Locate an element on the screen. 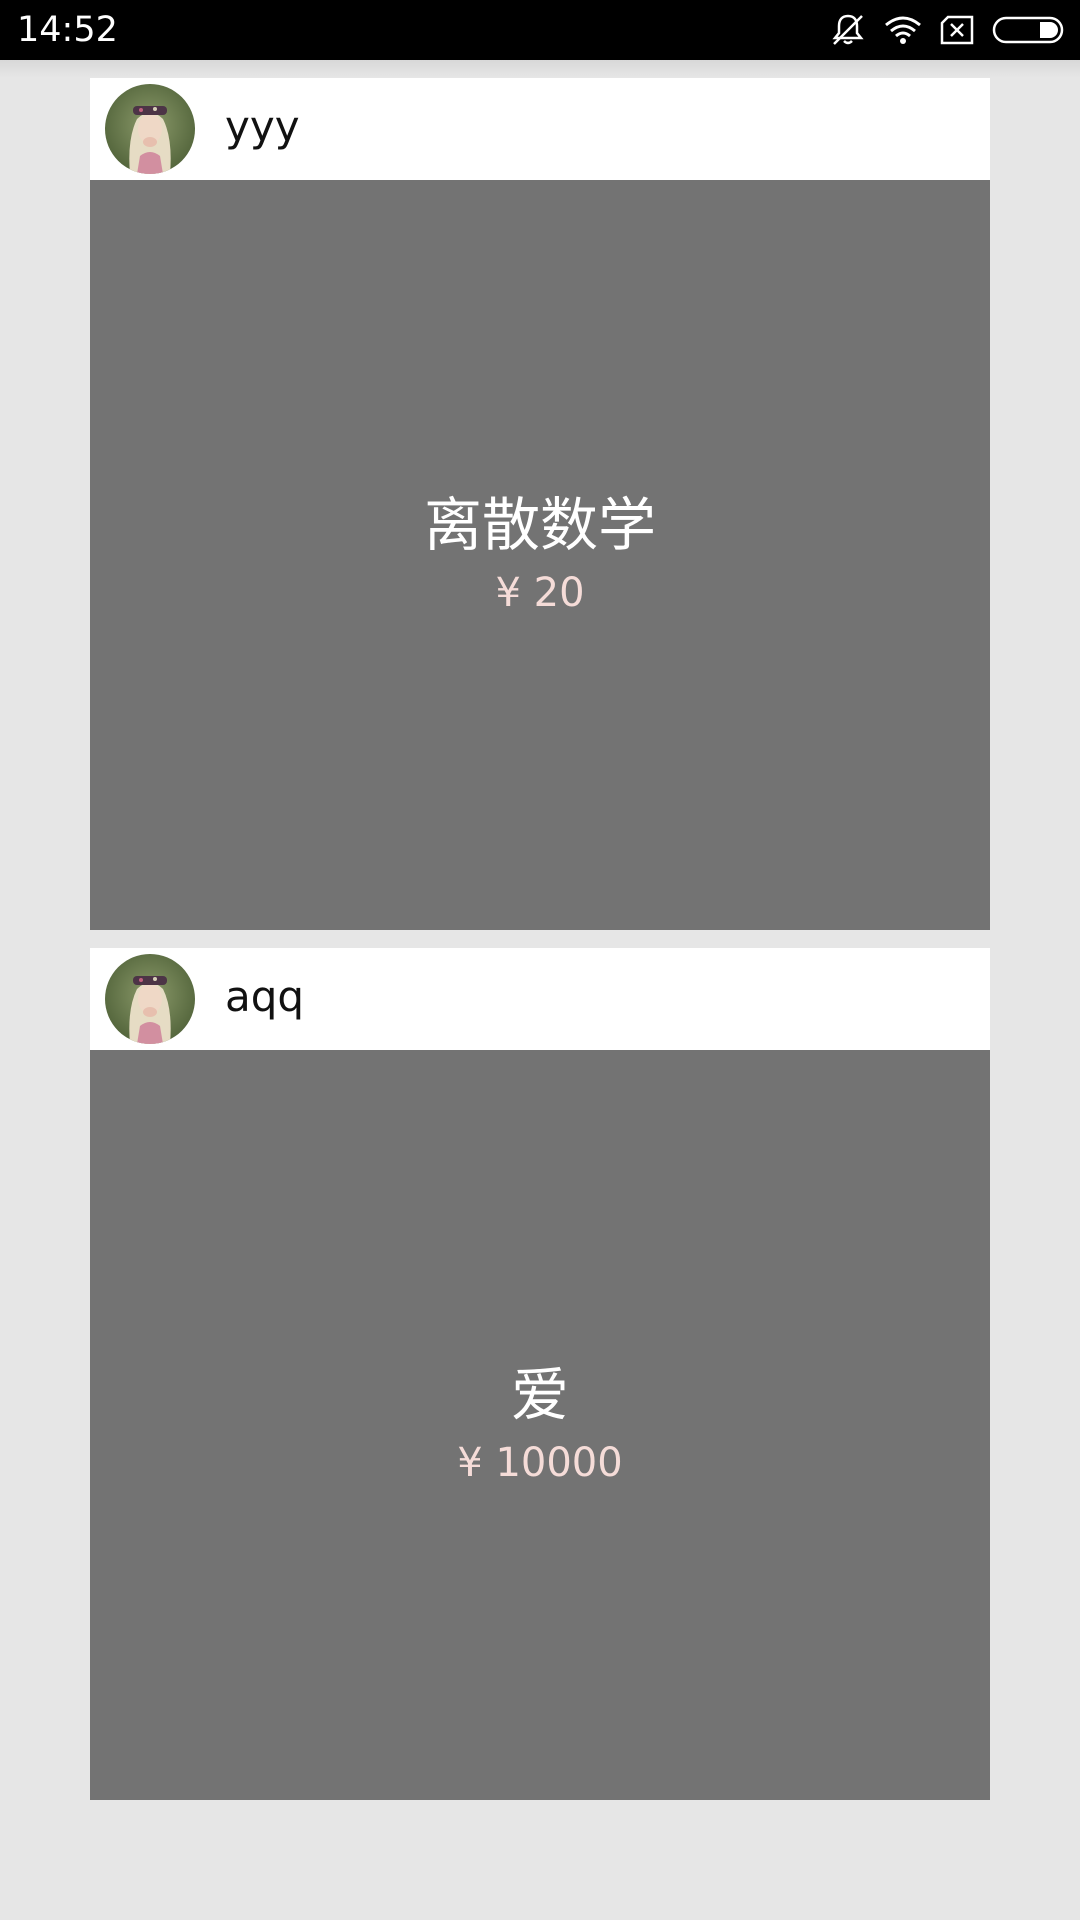 The image size is (1080, 1920). notifications-muted-icon is located at coordinates (848, 30).